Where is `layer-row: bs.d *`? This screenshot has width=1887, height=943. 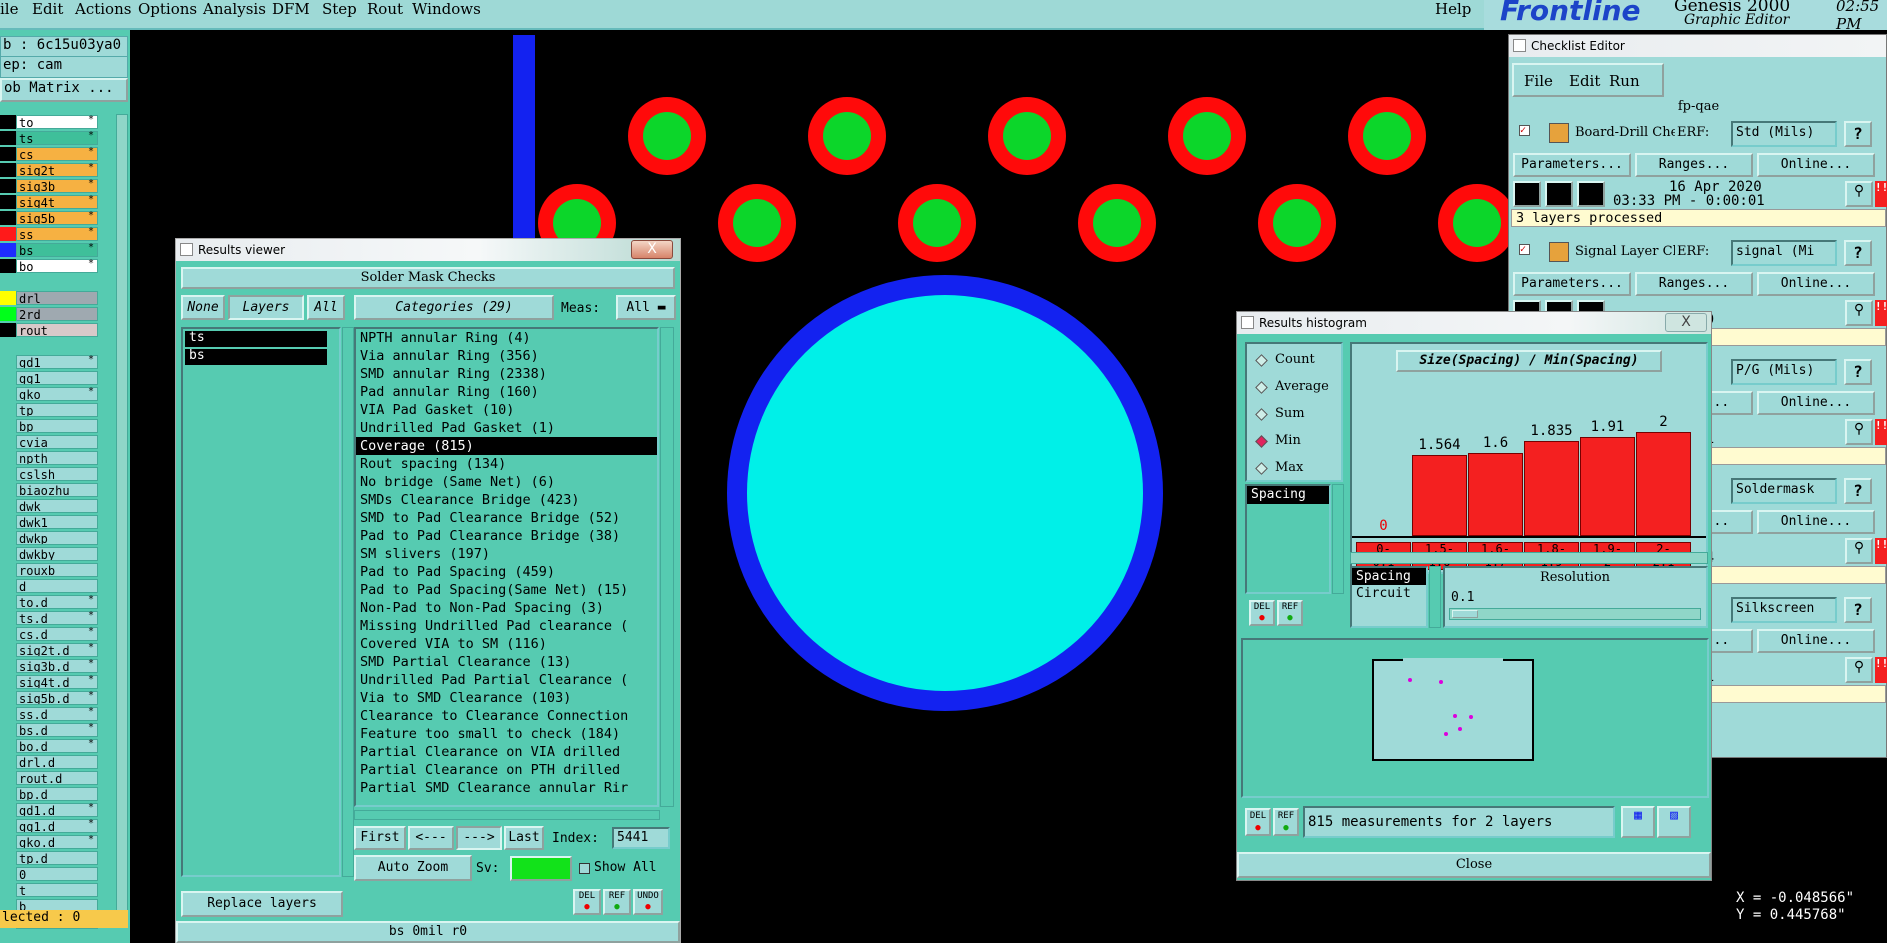 layer-row: bs.d * is located at coordinates (58, 730).